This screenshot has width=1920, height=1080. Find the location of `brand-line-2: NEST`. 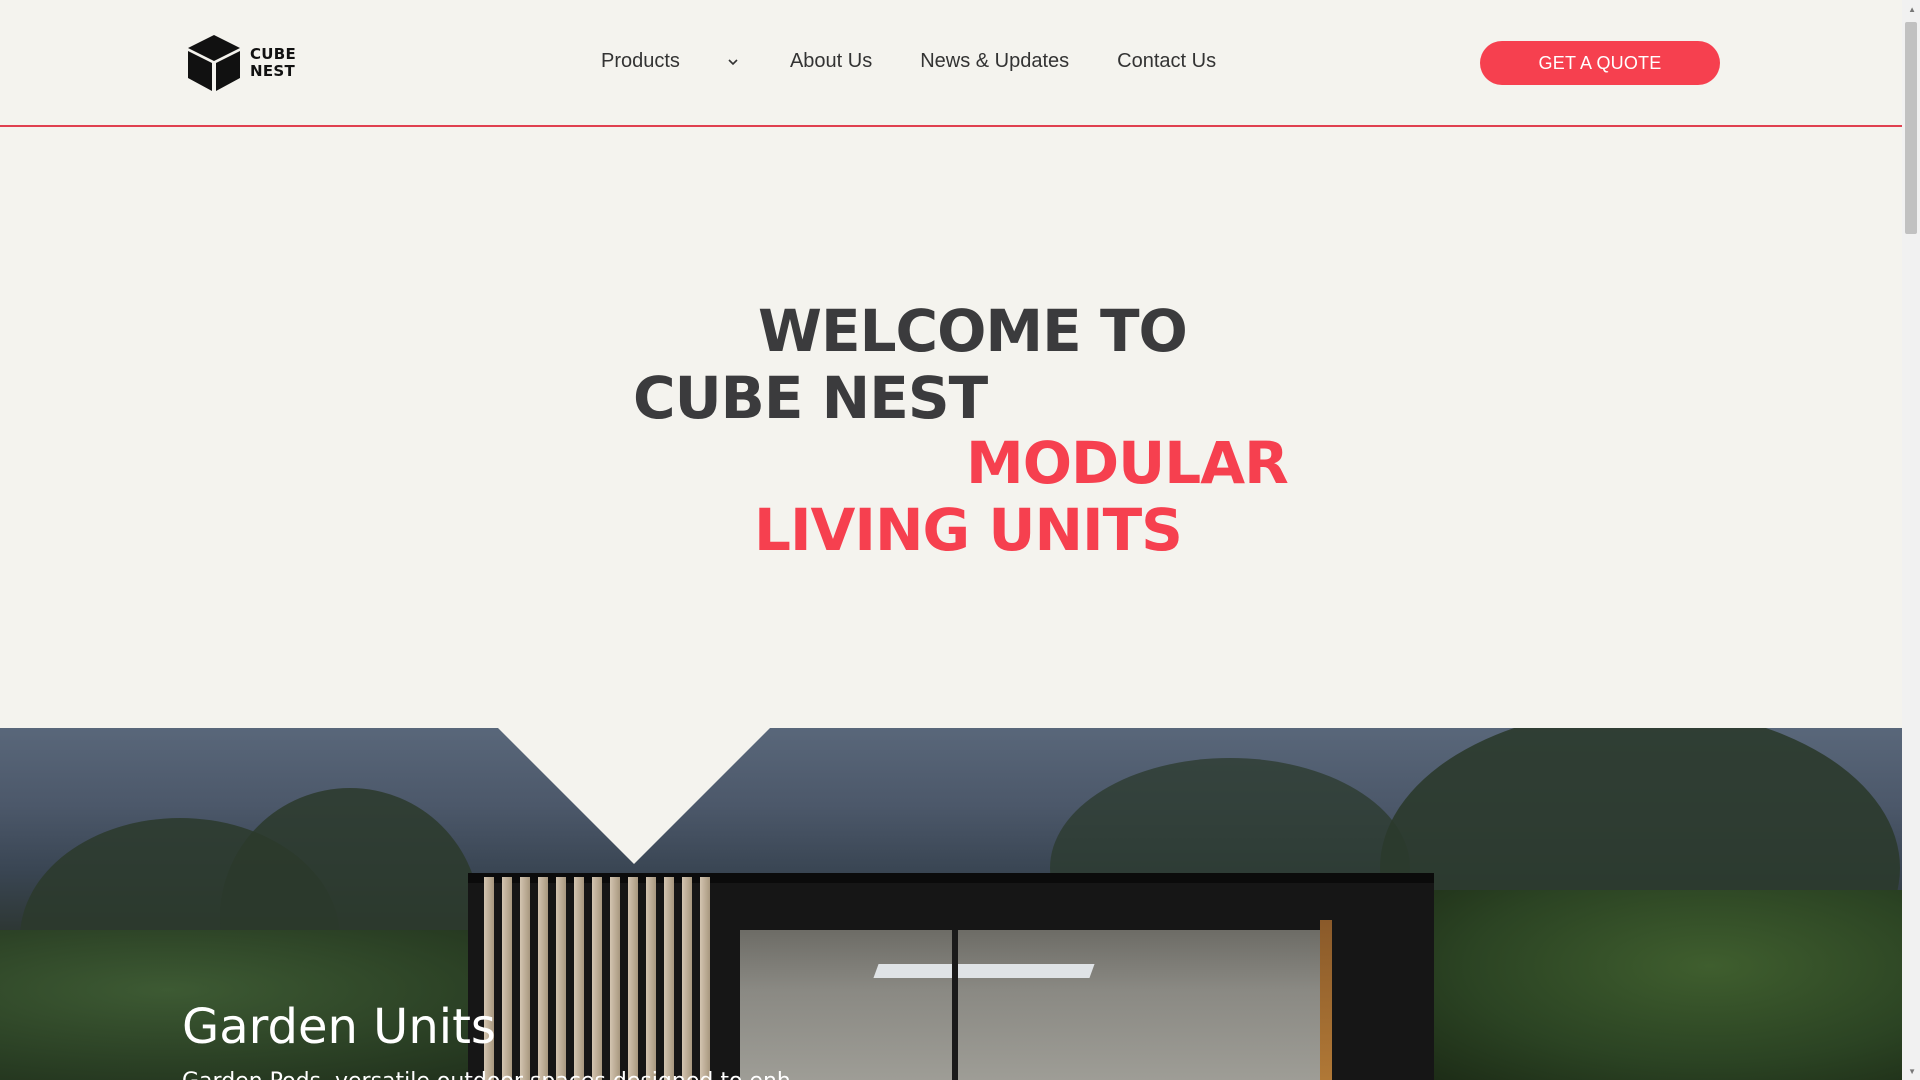

brand-line-2: NEST is located at coordinates (273, 71).